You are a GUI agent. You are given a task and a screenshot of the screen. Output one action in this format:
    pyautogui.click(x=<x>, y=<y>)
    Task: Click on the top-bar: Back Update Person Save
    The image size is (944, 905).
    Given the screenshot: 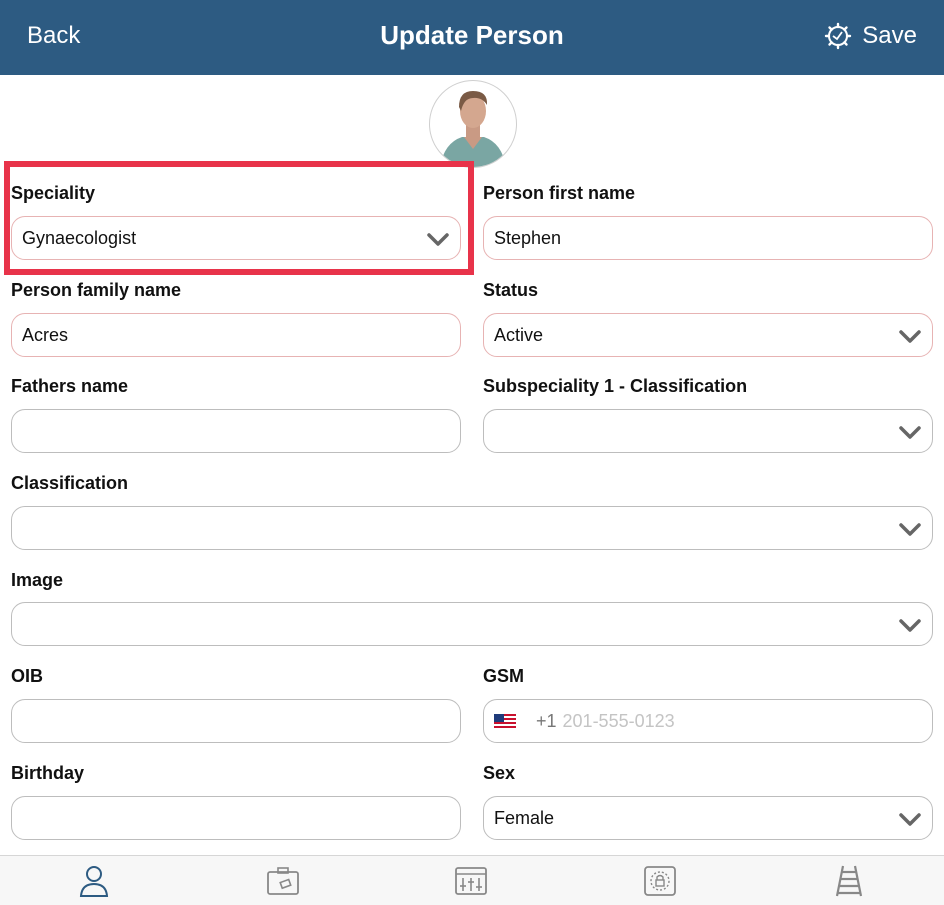 What is the action you would take?
    pyautogui.click(x=472, y=37)
    